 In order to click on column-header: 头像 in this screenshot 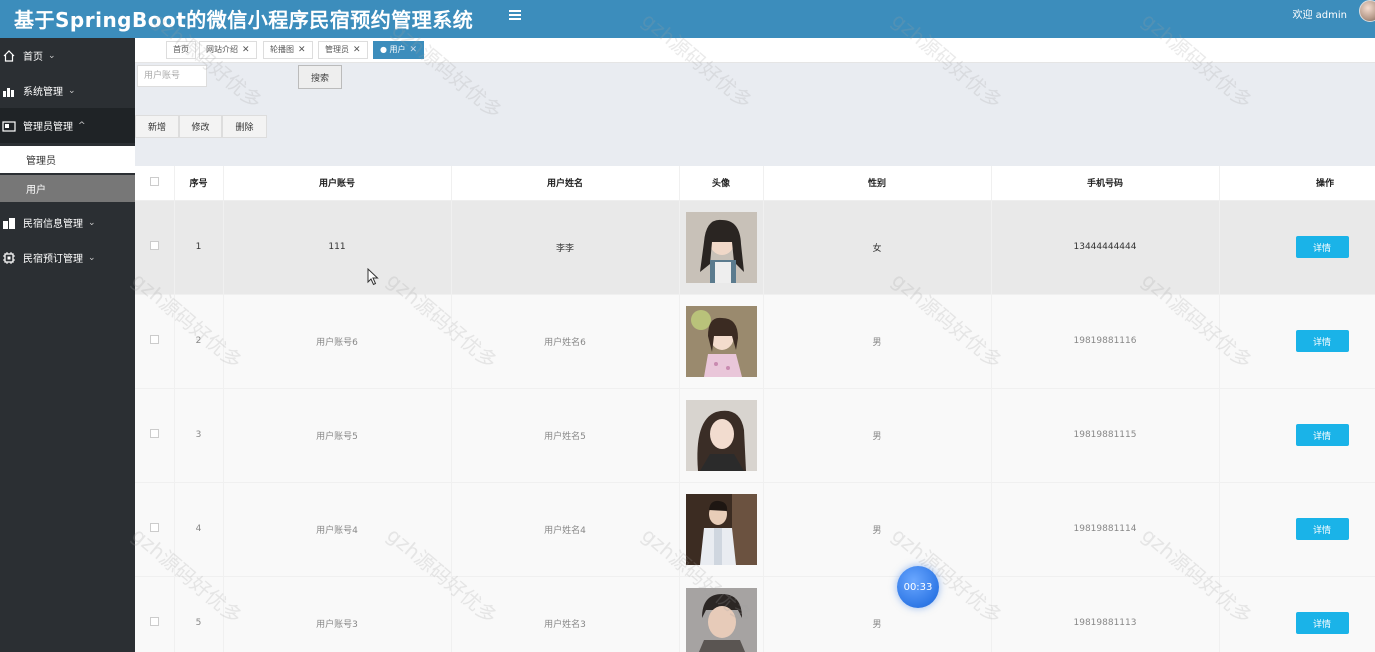, I will do `click(721, 183)`.